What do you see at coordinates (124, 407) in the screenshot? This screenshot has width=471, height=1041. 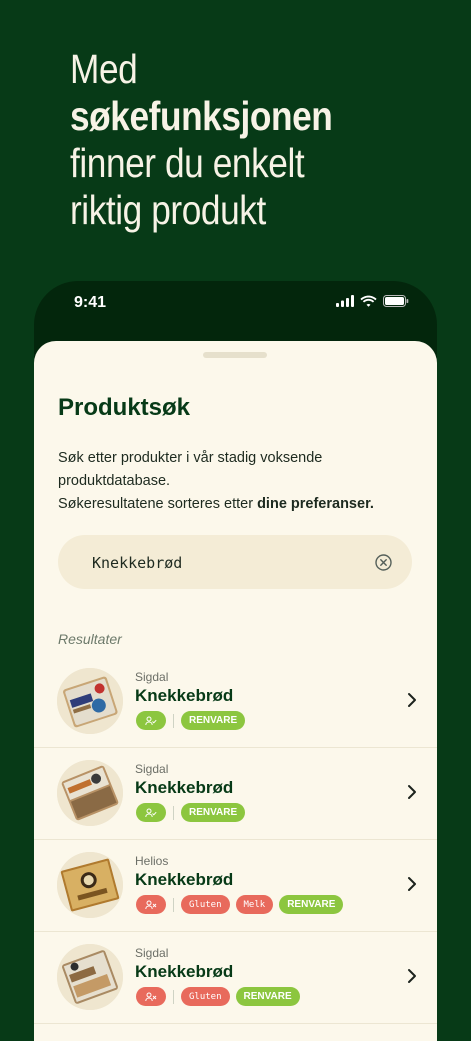 I see `page-title: Produktsøk` at bounding box center [124, 407].